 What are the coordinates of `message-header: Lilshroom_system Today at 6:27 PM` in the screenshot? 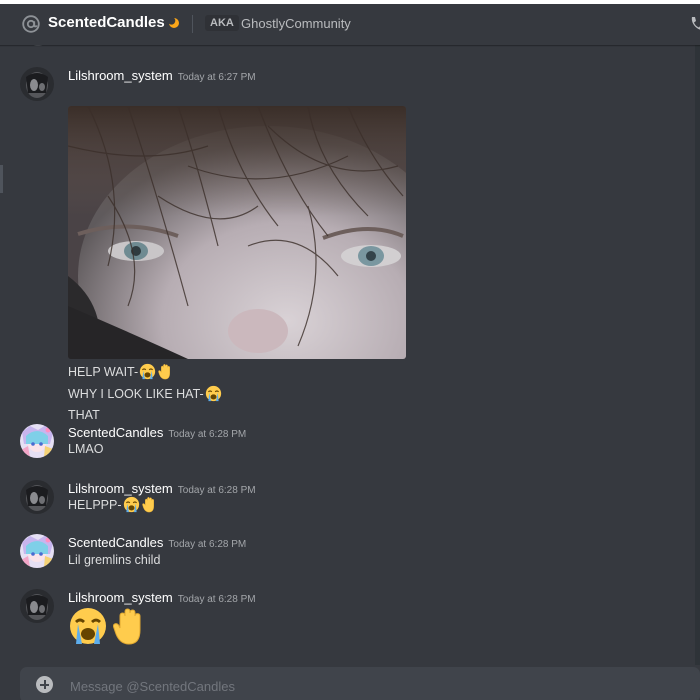 It's located at (162, 76).